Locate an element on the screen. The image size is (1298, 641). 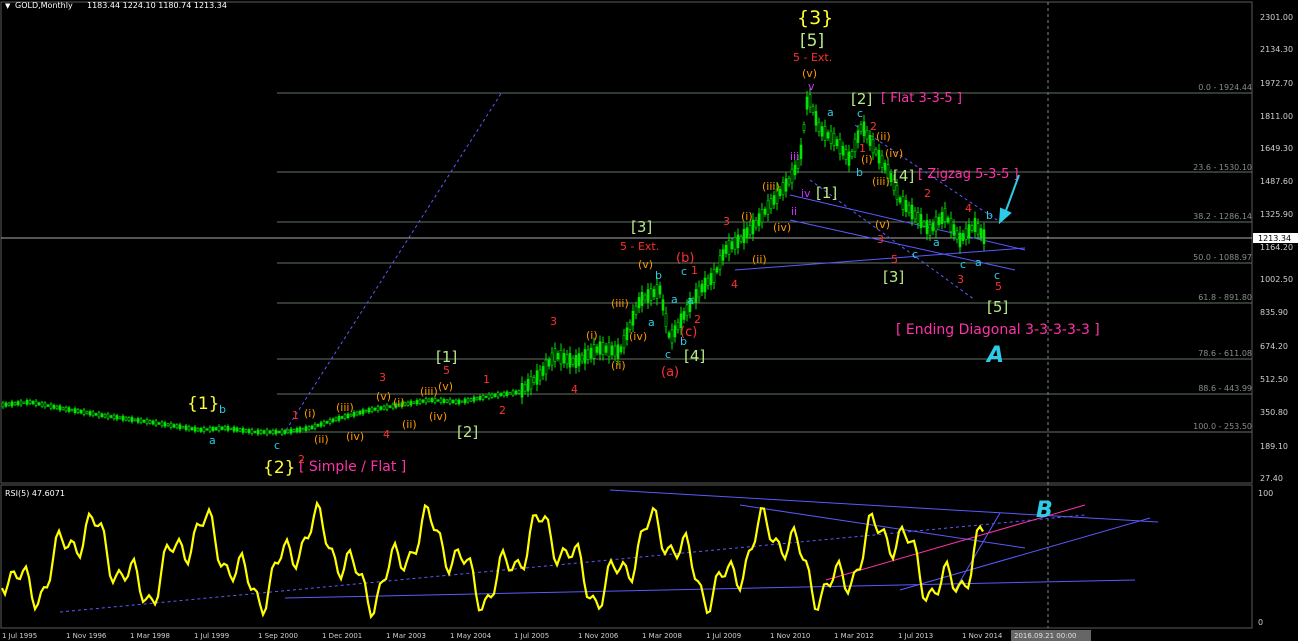
svg-text: 1 May 2004 is located at coordinates (471, 636).